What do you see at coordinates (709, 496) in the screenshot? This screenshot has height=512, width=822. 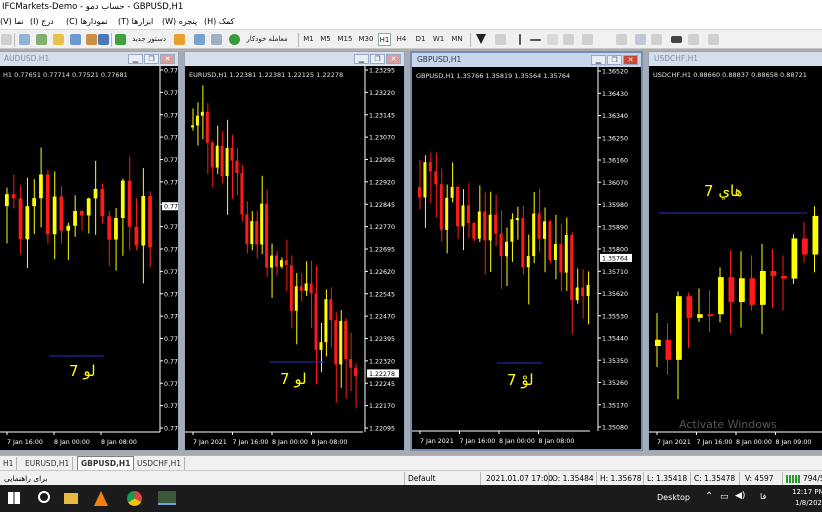 I see `chevron-up-icon: ⌃` at bounding box center [709, 496].